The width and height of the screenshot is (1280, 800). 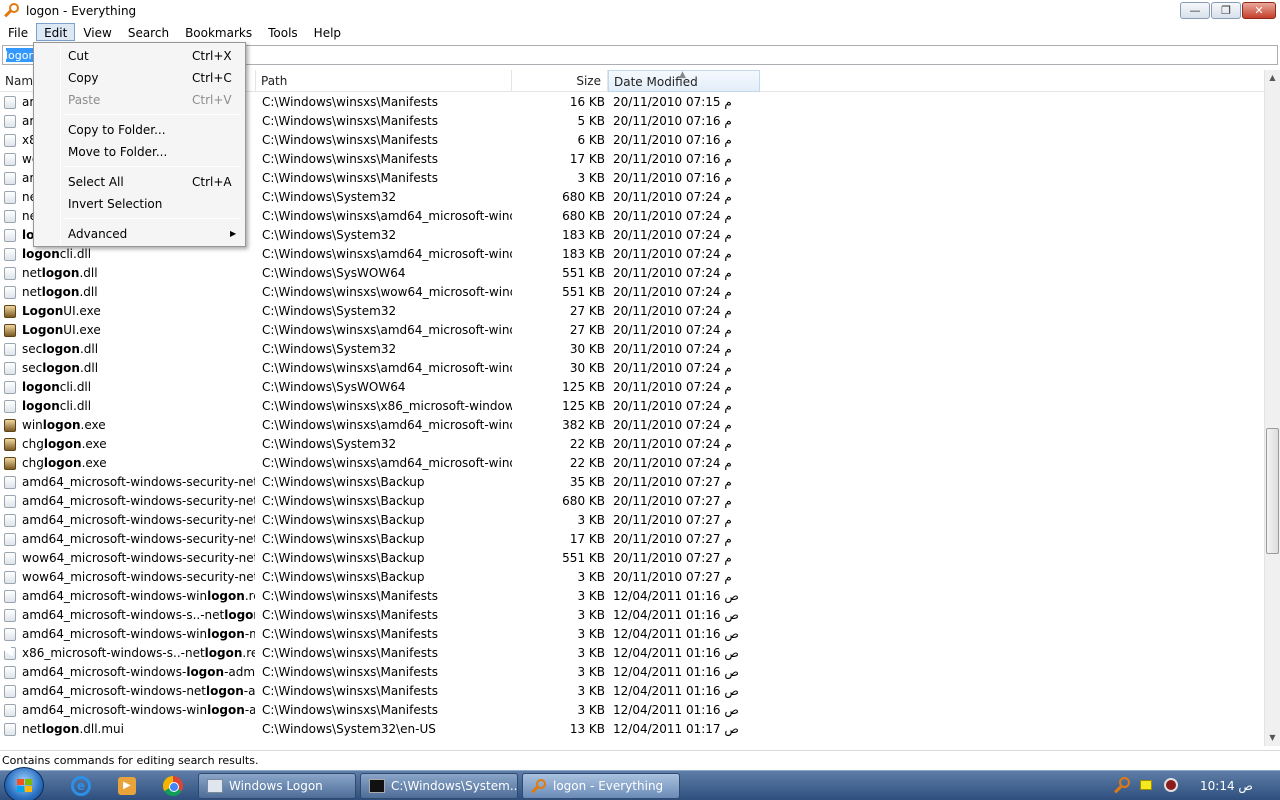 What do you see at coordinates (1272, 408) in the screenshot?
I see `vertical-scrollbar: ▲ ▼` at bounding box center [1272, 408].